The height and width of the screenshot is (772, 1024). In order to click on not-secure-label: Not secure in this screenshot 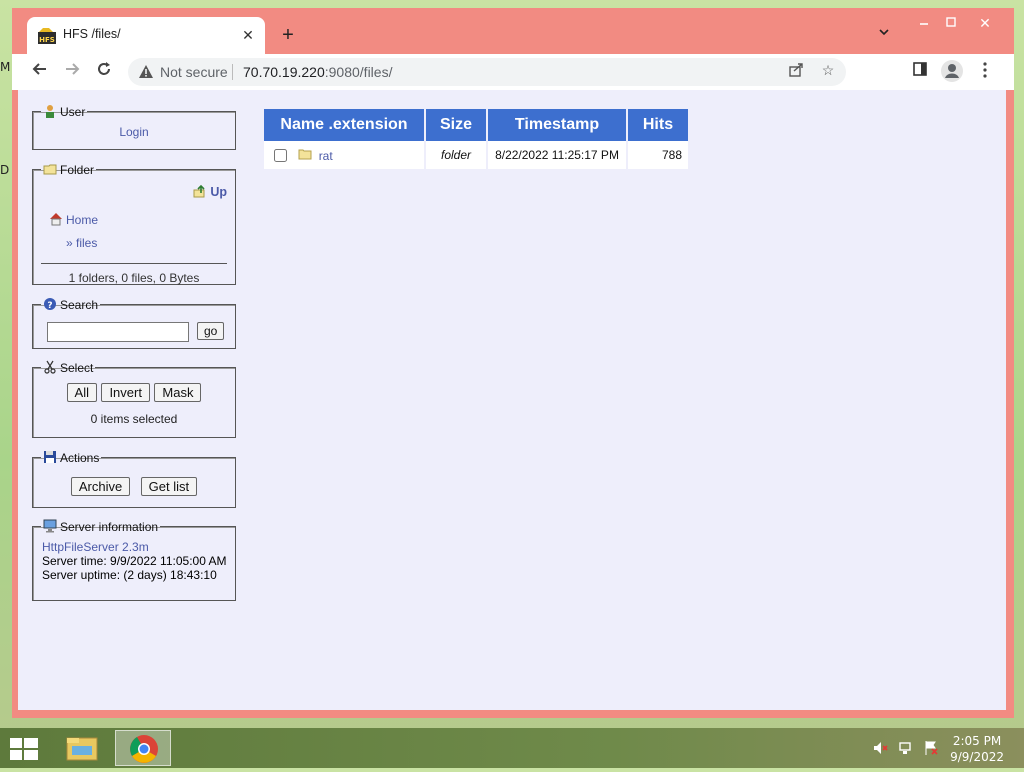, I will do `click(194, 72)`.